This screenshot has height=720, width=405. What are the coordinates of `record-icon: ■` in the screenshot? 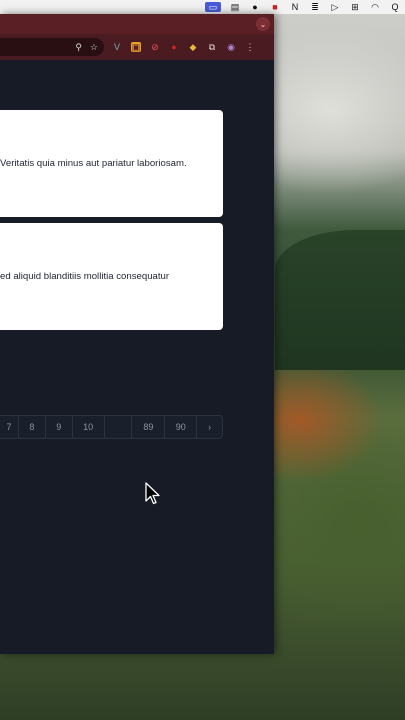 It's located at (275, 7).